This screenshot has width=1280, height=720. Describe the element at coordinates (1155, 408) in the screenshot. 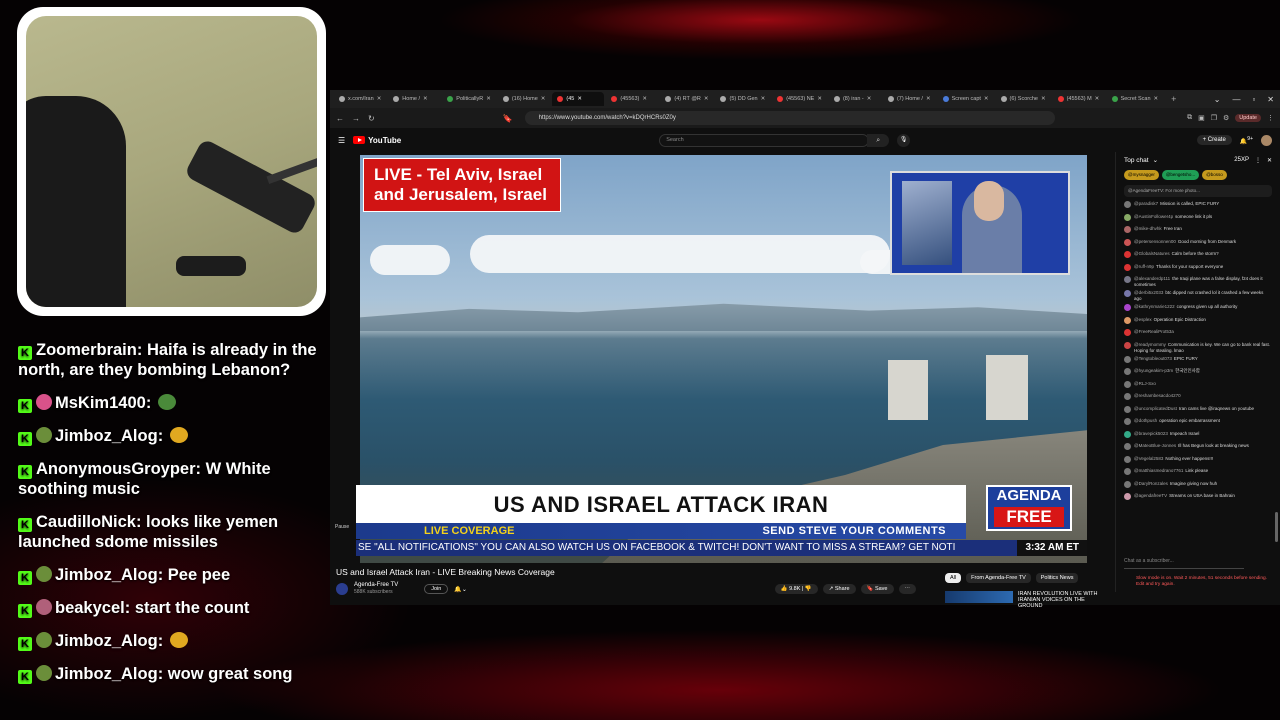

I see `chat-author: @uncomplicatedDust` at that location.